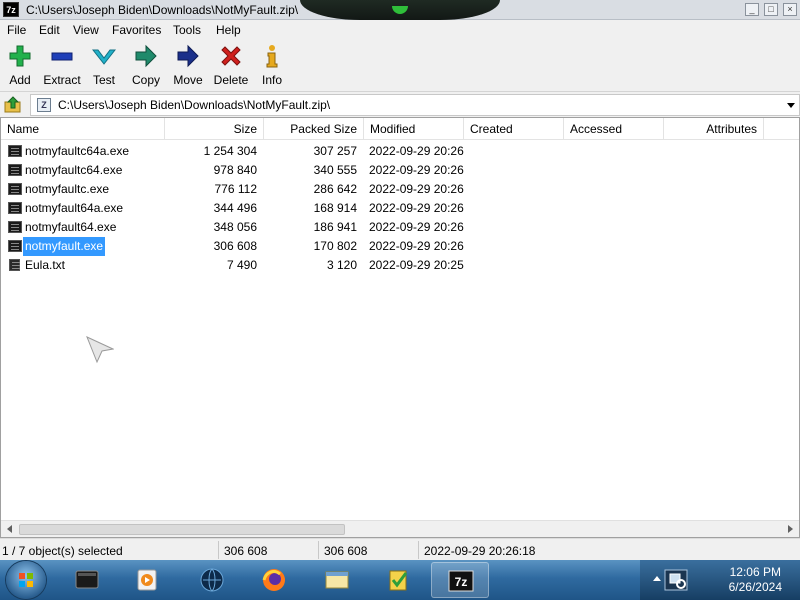  I want to click on copy-label: Copy, so click(145, 80).